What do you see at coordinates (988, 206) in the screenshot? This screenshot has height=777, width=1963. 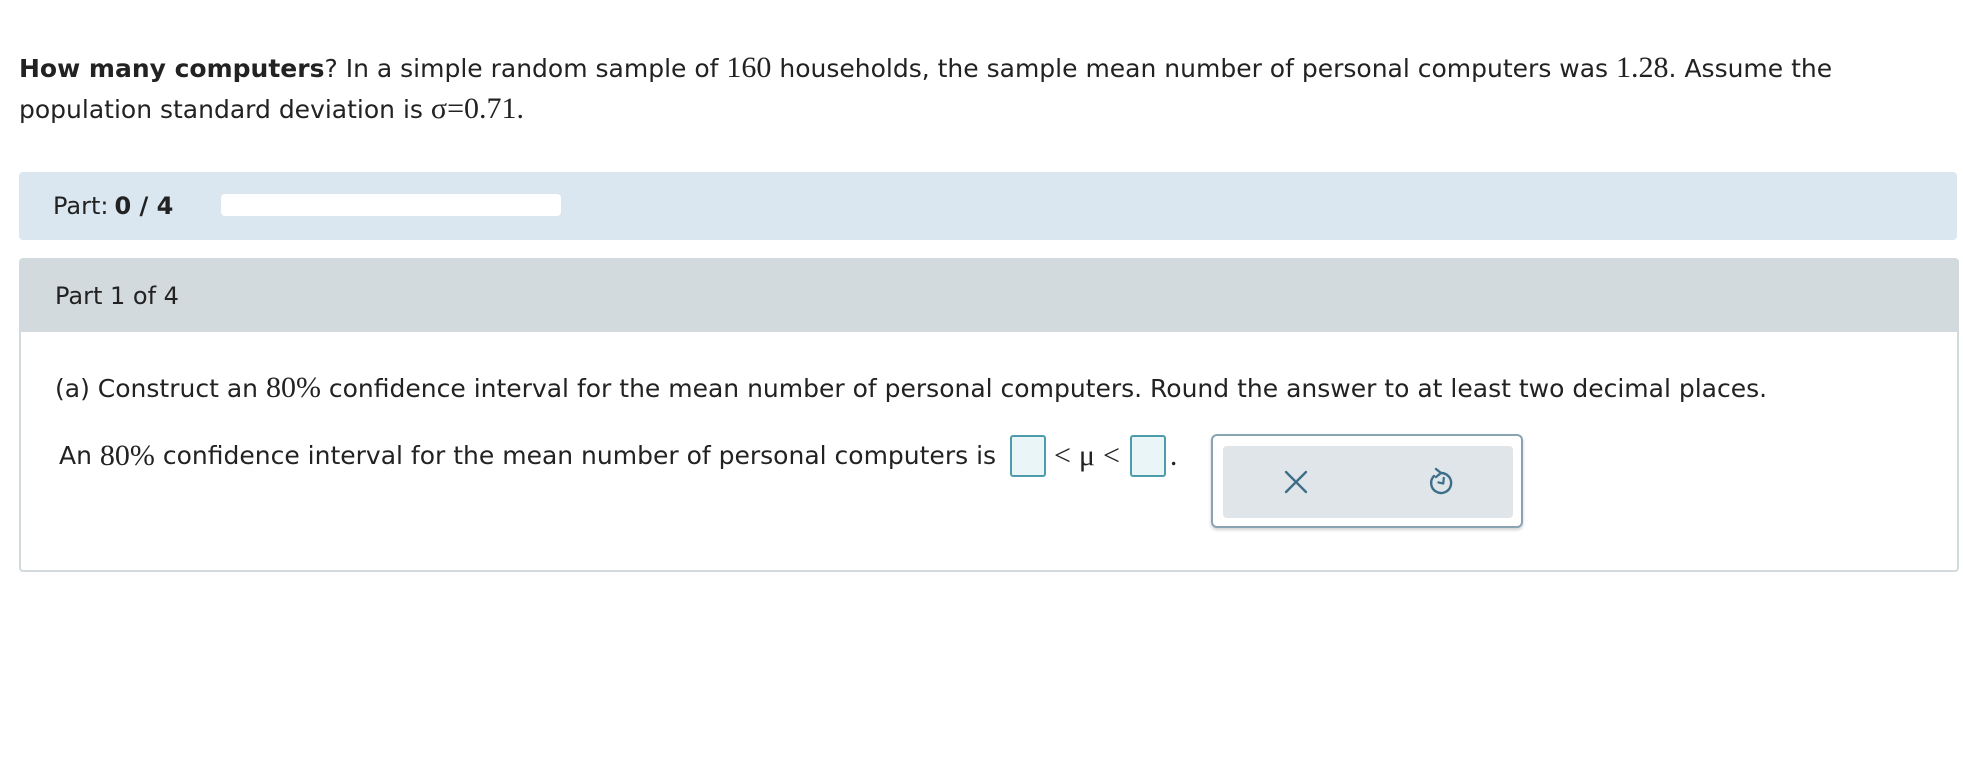 I see `progress-band: Part: 0 / 4` at bounding box center [988, 206].